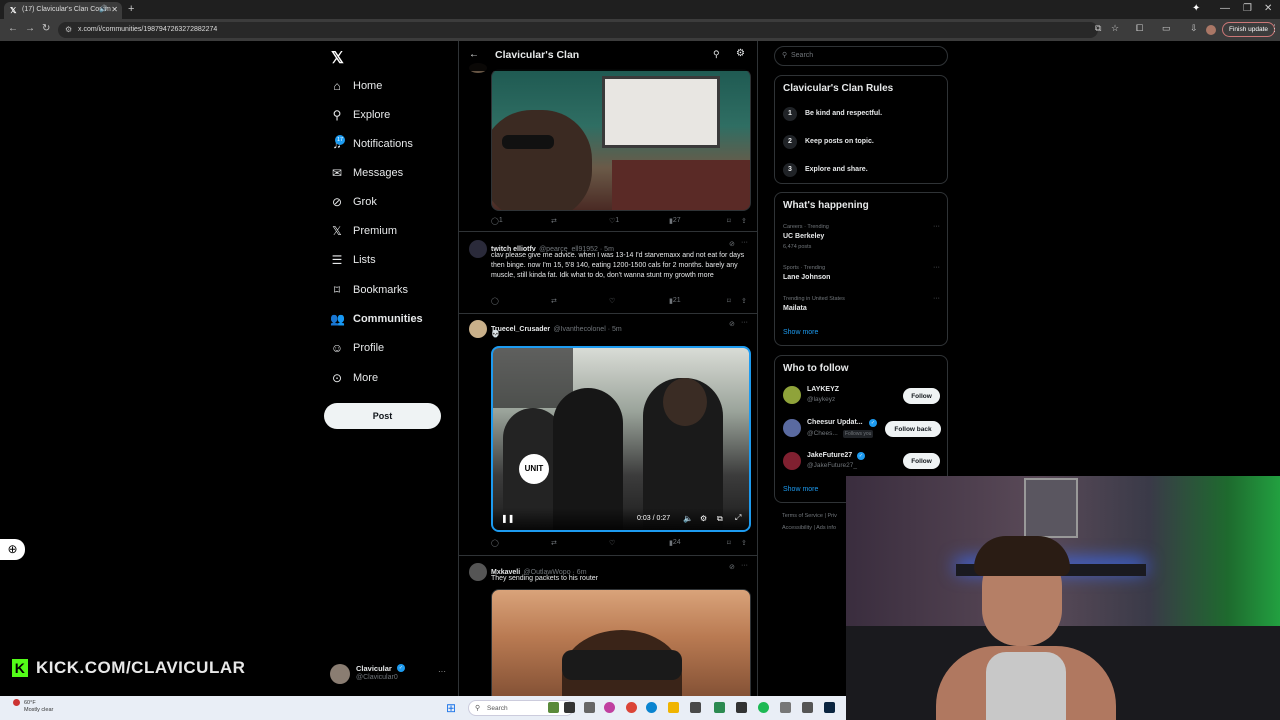 The width and height of the screenshot is (1280, 720). What do you see at coordinates (1249, 29) in the screenshot?
I see `finish-update-button: Finish update` at bounding box center [1249, 29].